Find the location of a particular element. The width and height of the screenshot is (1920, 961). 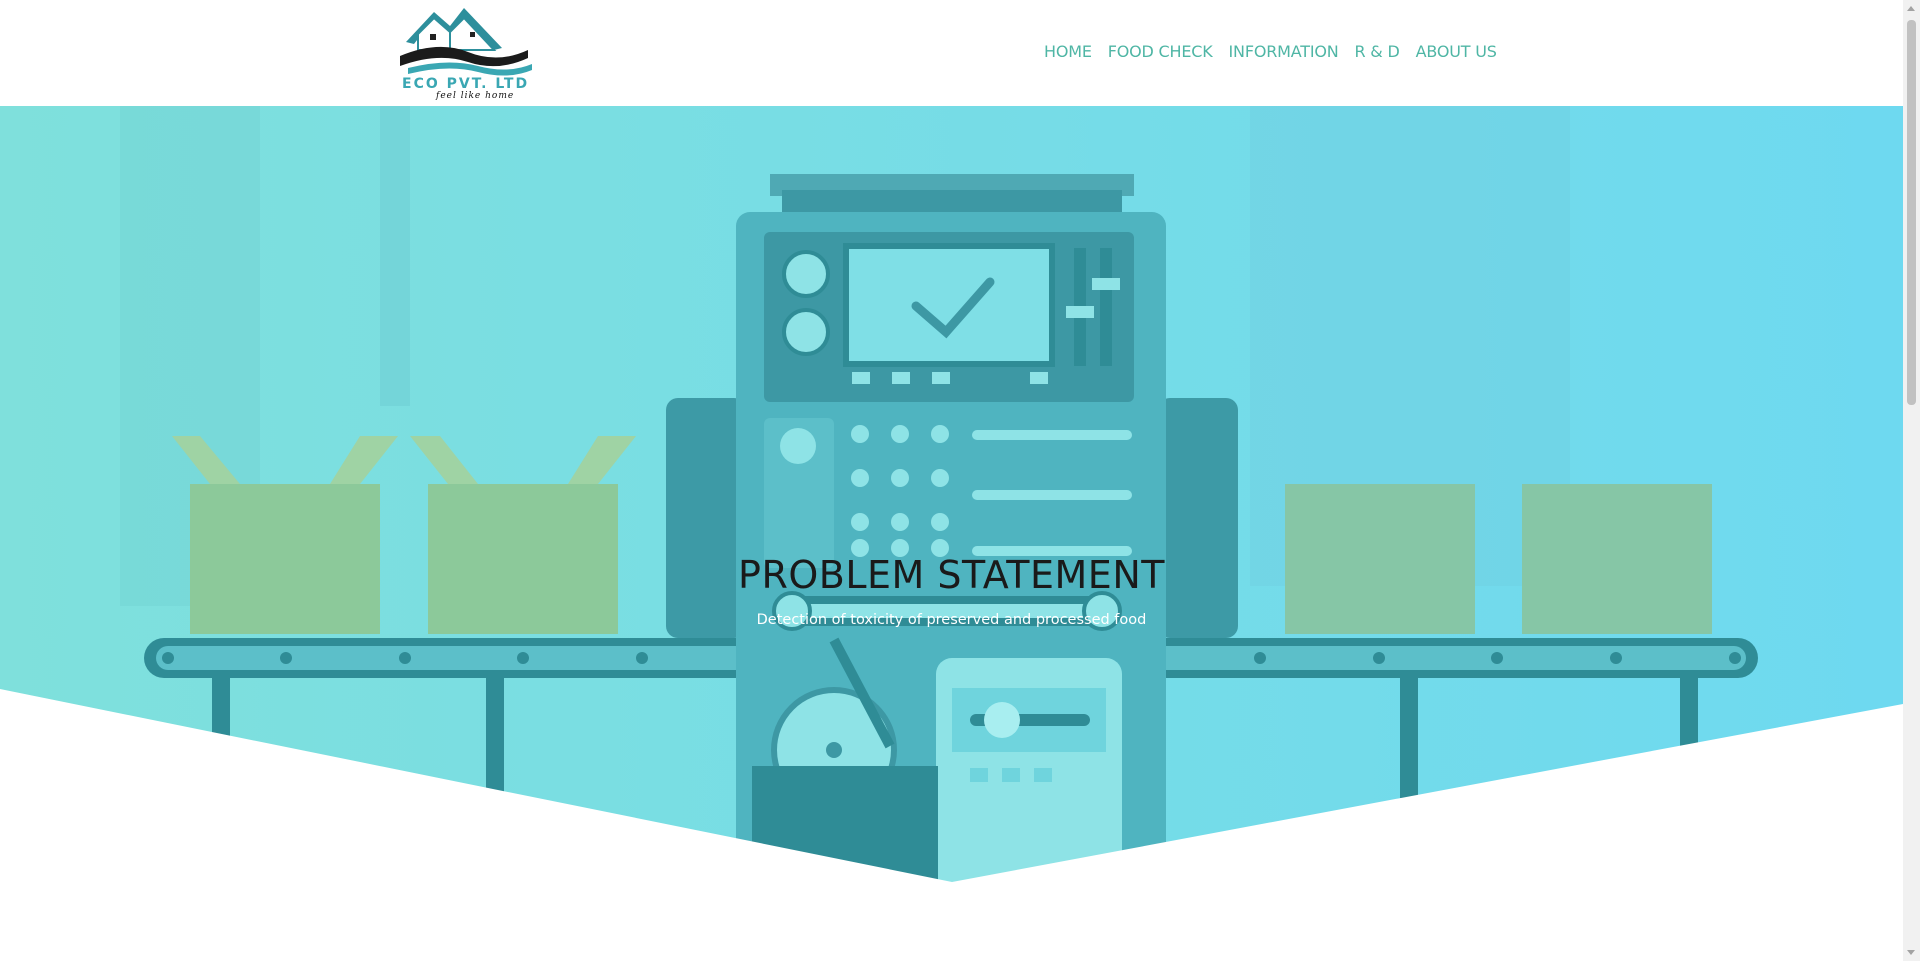

logo-company-name: ECO PVT. LTD is located at coordinates (466, 84).